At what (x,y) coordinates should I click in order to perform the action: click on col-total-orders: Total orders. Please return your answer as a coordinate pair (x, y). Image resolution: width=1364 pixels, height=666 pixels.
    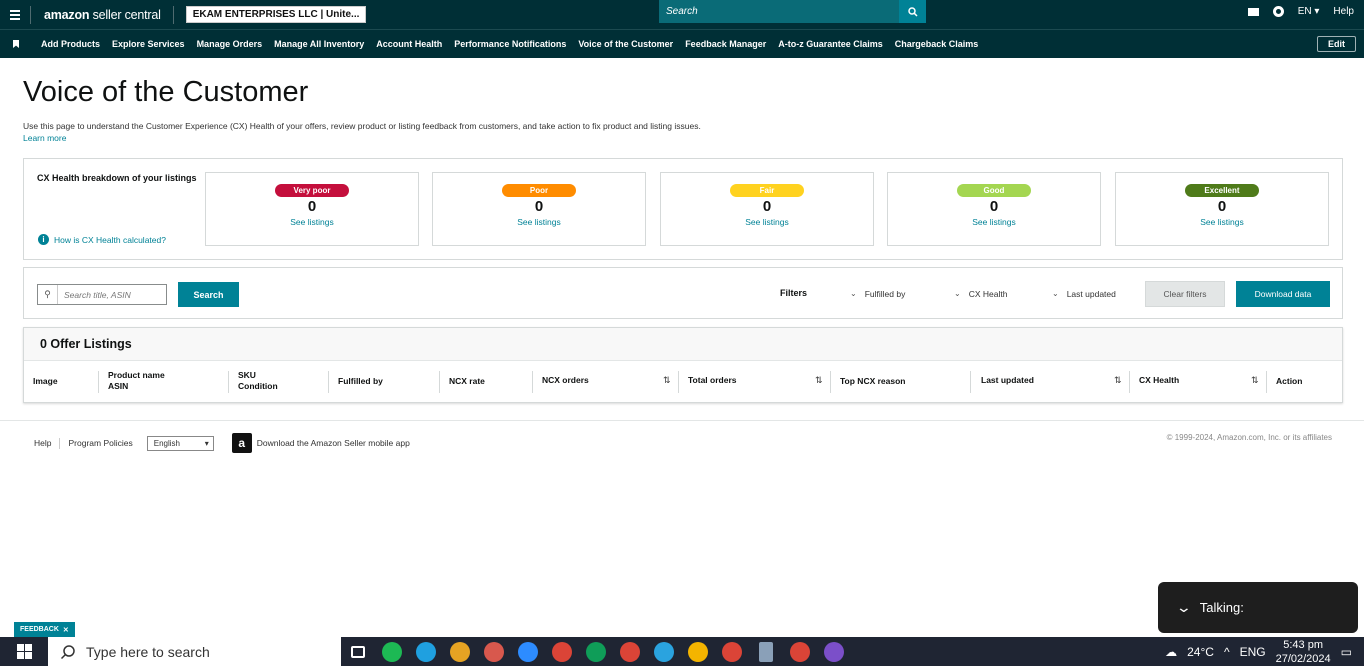
    Looking at the image, I should click on (712, 380).